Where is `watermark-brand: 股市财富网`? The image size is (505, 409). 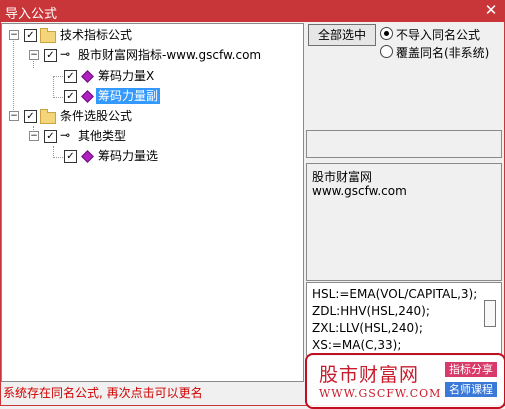 watermark-brand: 股市财富网 is located at coordinates (369, 375).